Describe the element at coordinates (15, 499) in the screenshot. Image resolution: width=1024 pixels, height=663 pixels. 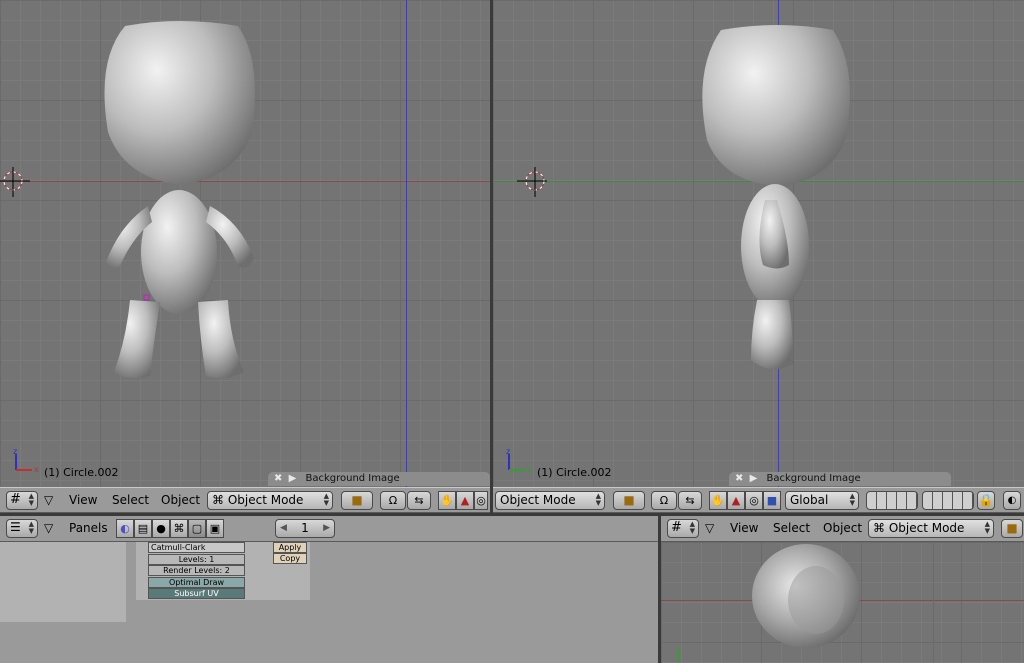
I see `grid-icon: #` at that location.